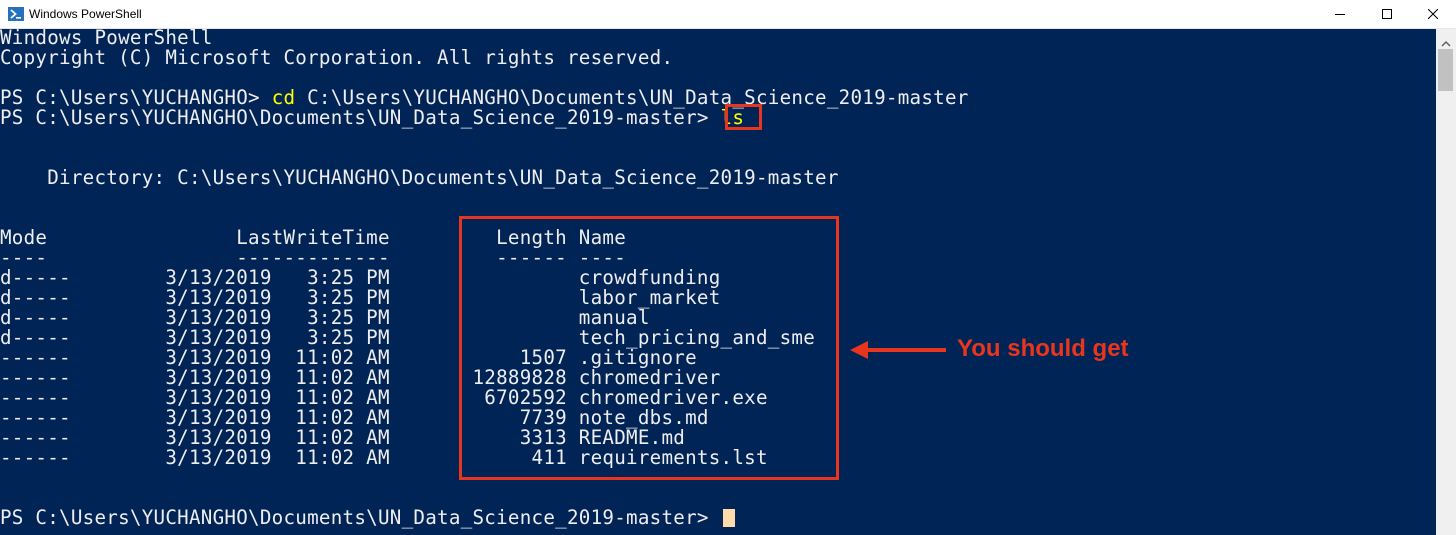 This screenshot has width=1456, height=535. Describe the element at coordinates (1433, 14) in the screenshot. I see `close-button` at that location.